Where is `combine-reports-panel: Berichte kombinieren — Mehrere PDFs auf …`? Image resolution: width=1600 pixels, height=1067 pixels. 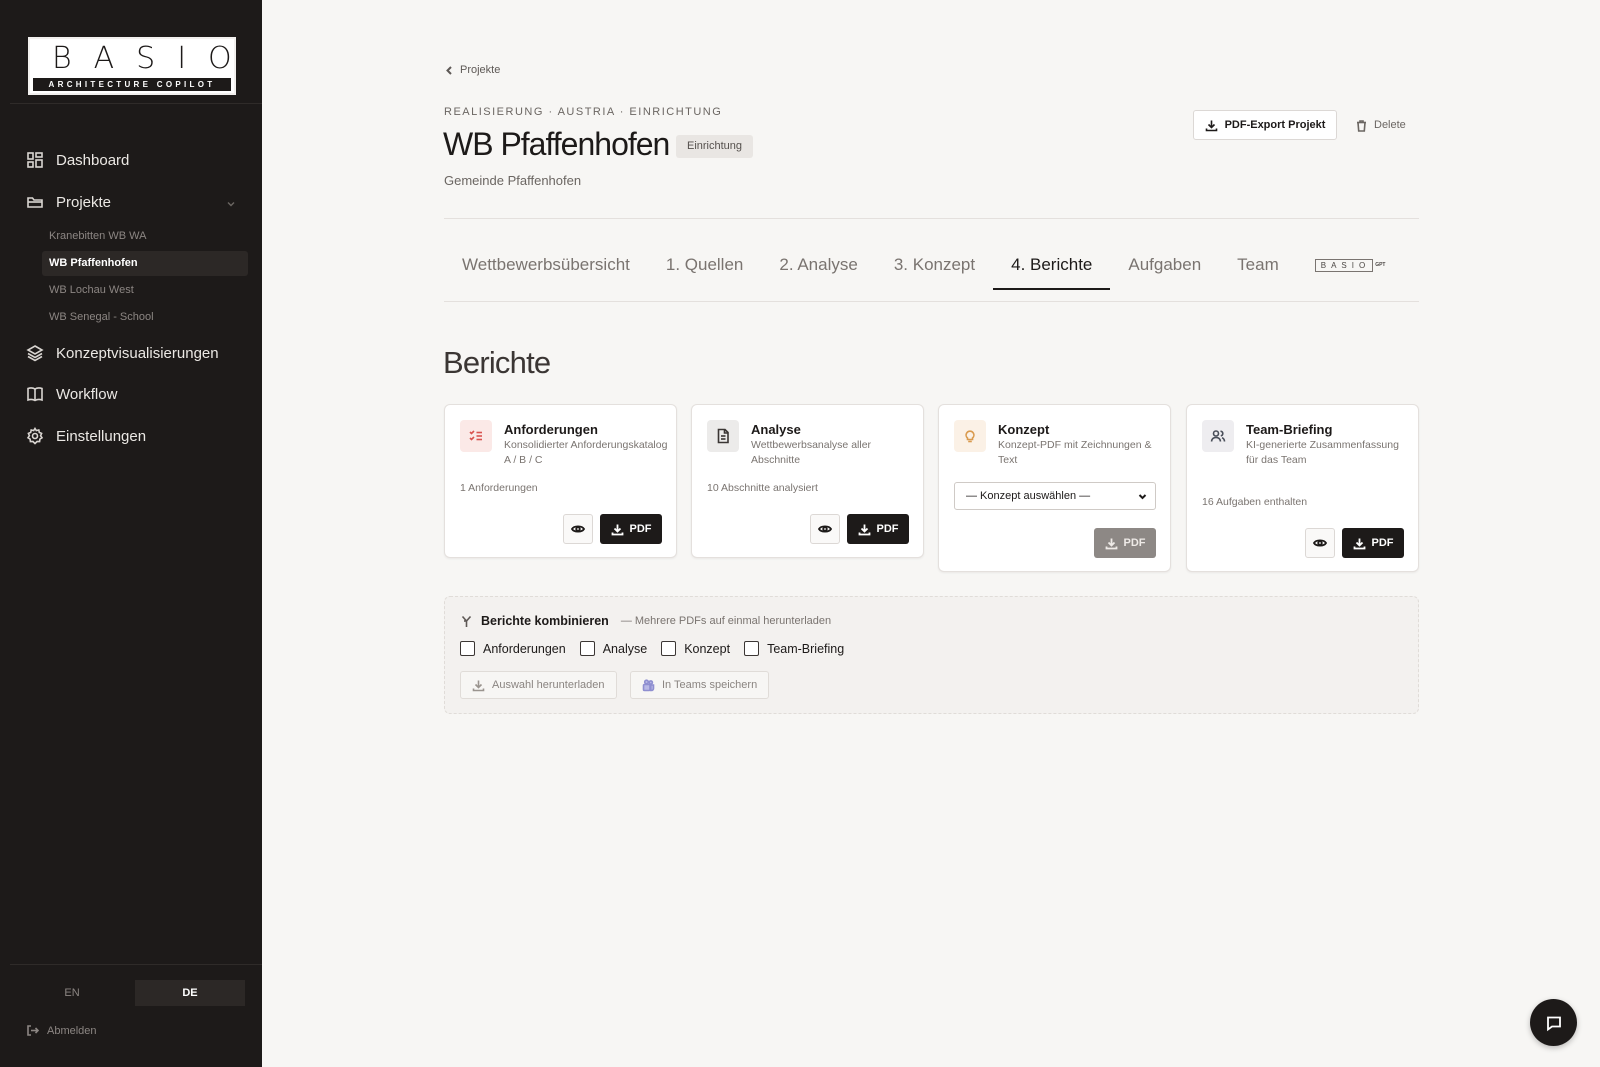
combine-reports-panel: Berichte kombinieren — Mehrere PDFs auf … is located at coordinates (931, 655).